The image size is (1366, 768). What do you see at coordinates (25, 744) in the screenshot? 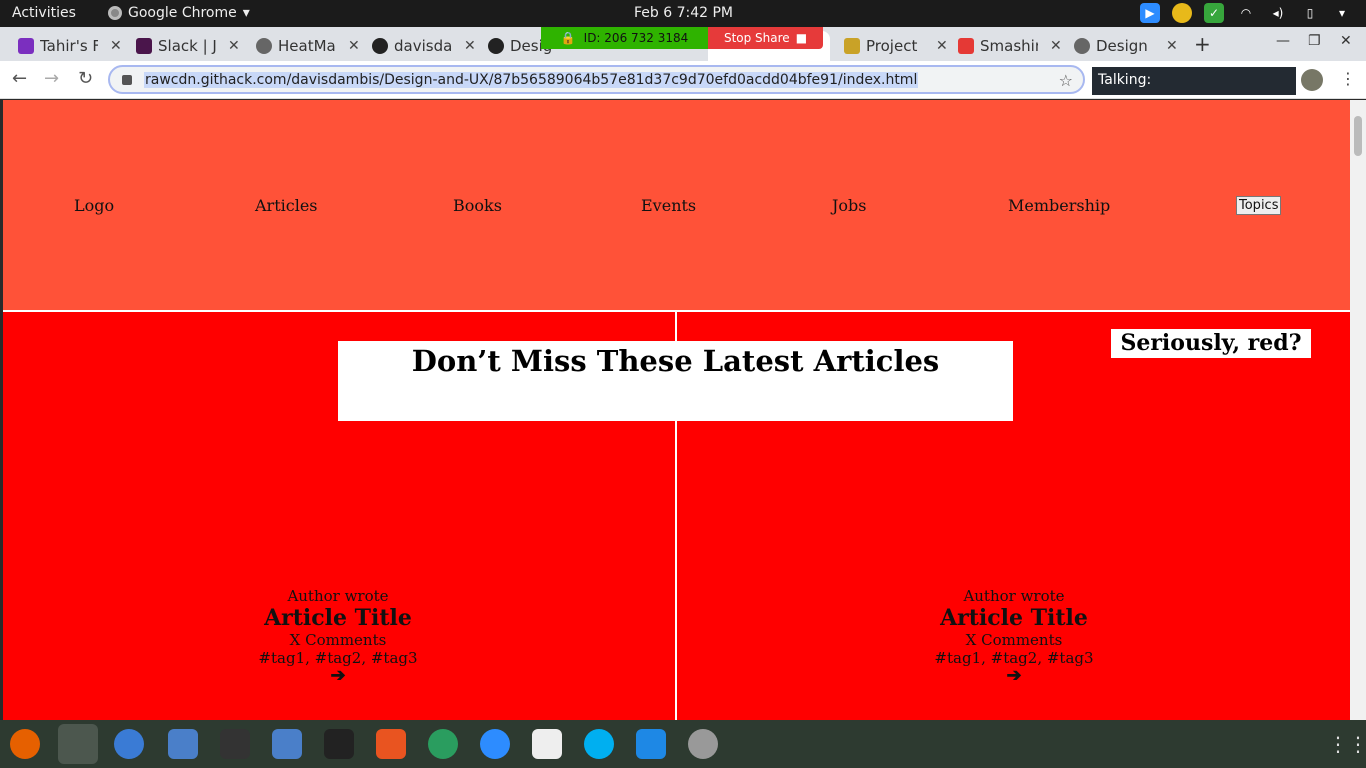
I see `firefox-icon` at bounding box center [25, 744].